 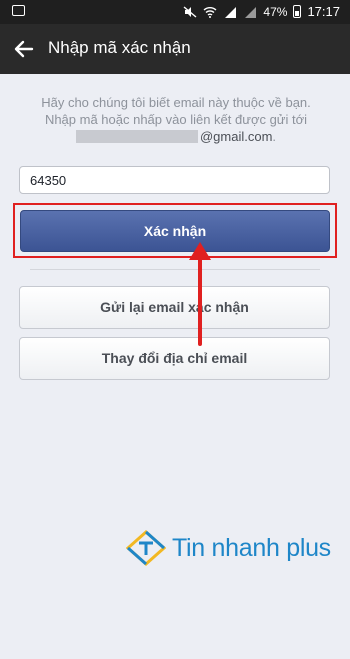 What do you see at coordinates (136, 136) in the screenshot?
I see `redacted-email-mask` at bounding box center [136, 136].